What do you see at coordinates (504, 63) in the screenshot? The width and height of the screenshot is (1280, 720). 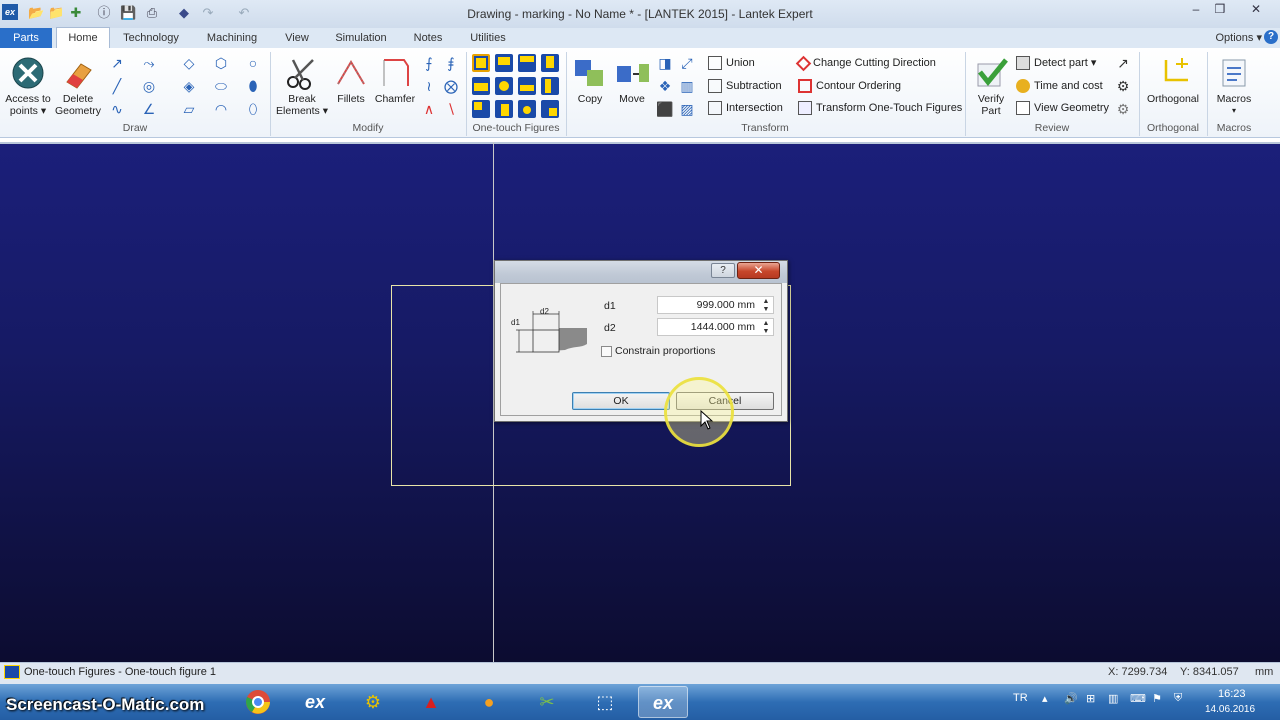 I see `one-touch-figure-2-icon` at bounding box center [504, 63].